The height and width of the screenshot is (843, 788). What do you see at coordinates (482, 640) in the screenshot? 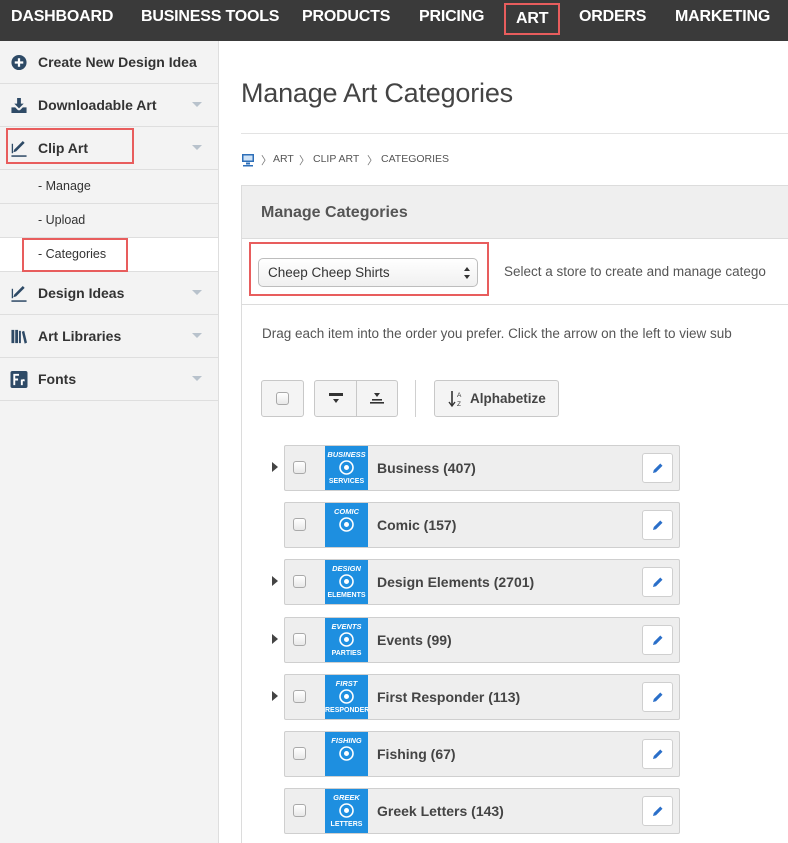
I see `category-row: EVENTS PARTIES Events (99)` at bounding box center [482, 640].